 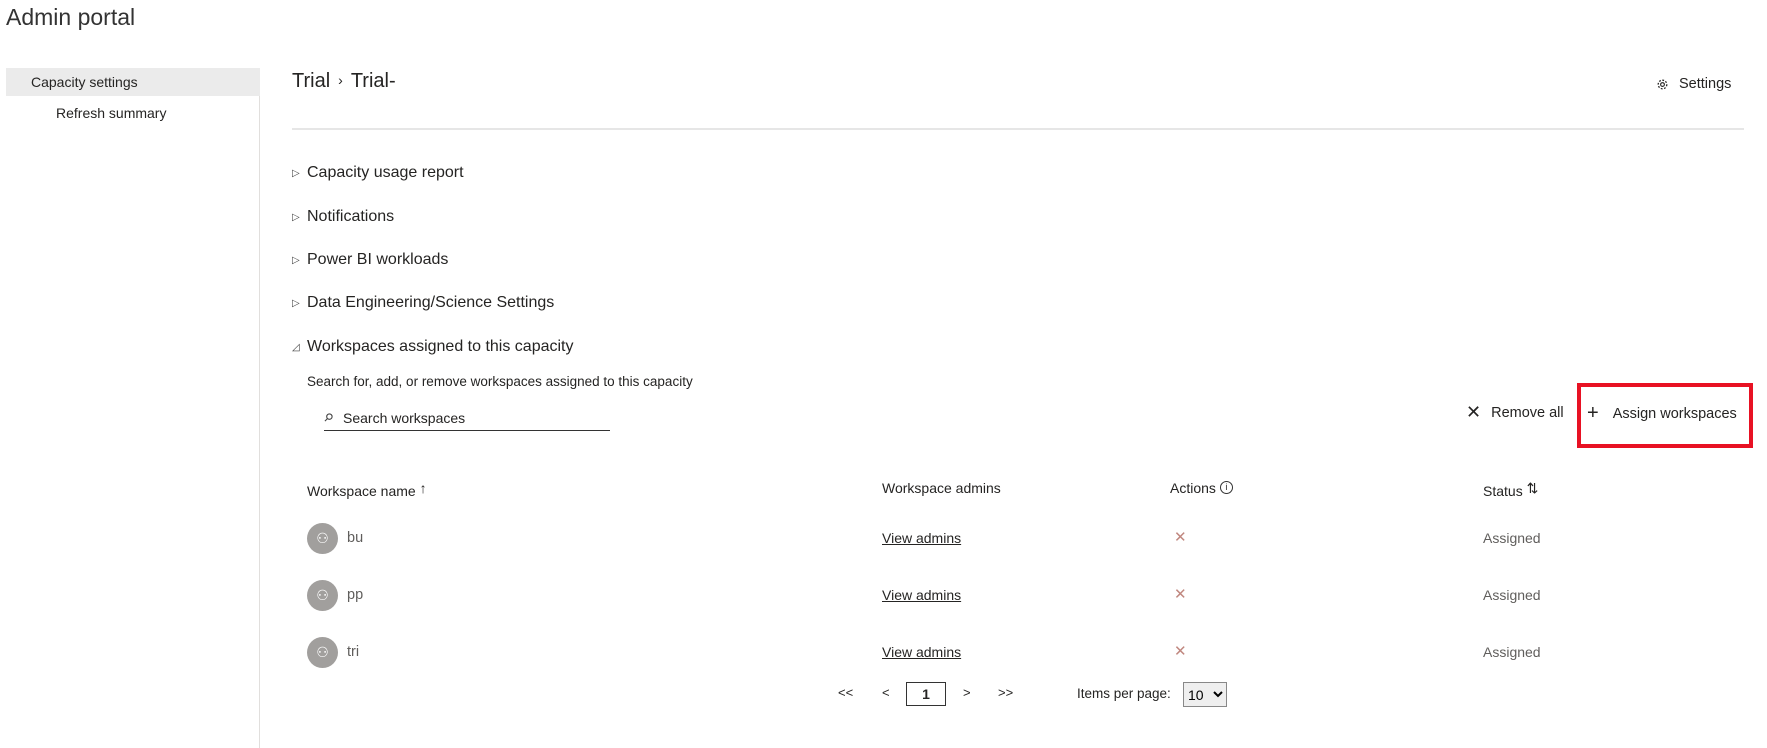 I want to click on items-per-page-select: 10, so click(x=1205, y=694).